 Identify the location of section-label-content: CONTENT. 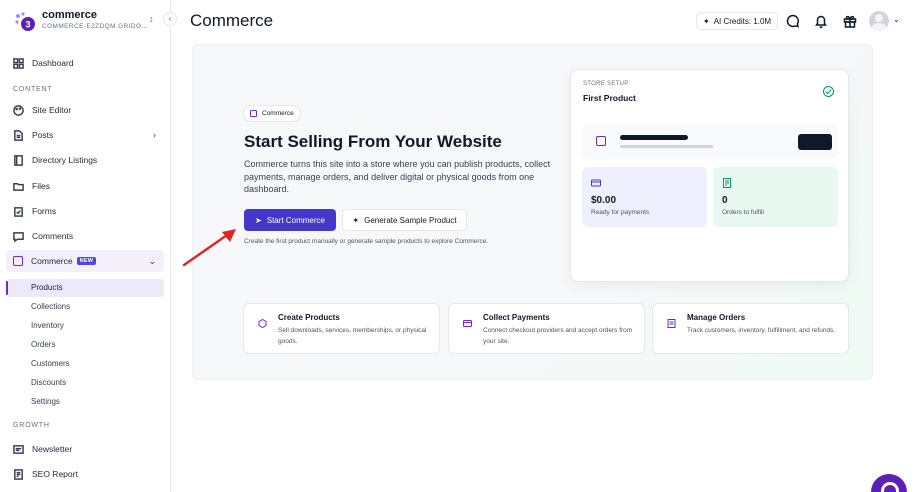
(33, 89).